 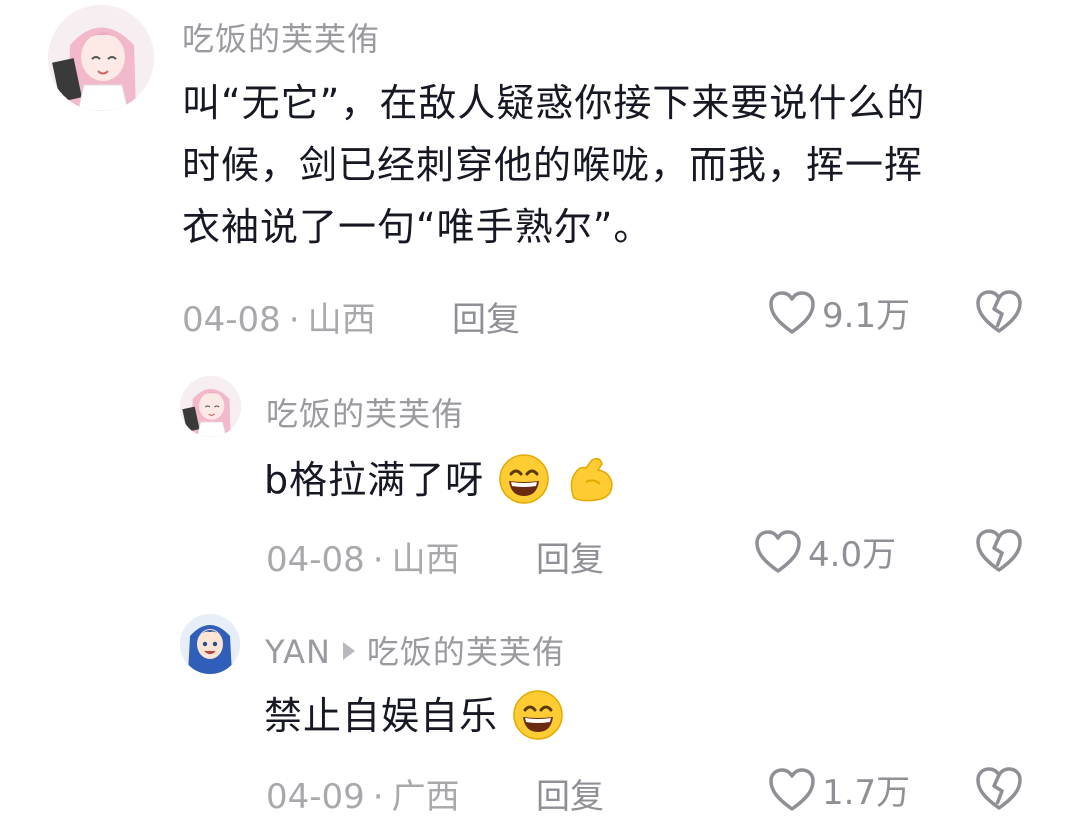 I want to click on reply-arrow-icon, so click(x=348, y=651).